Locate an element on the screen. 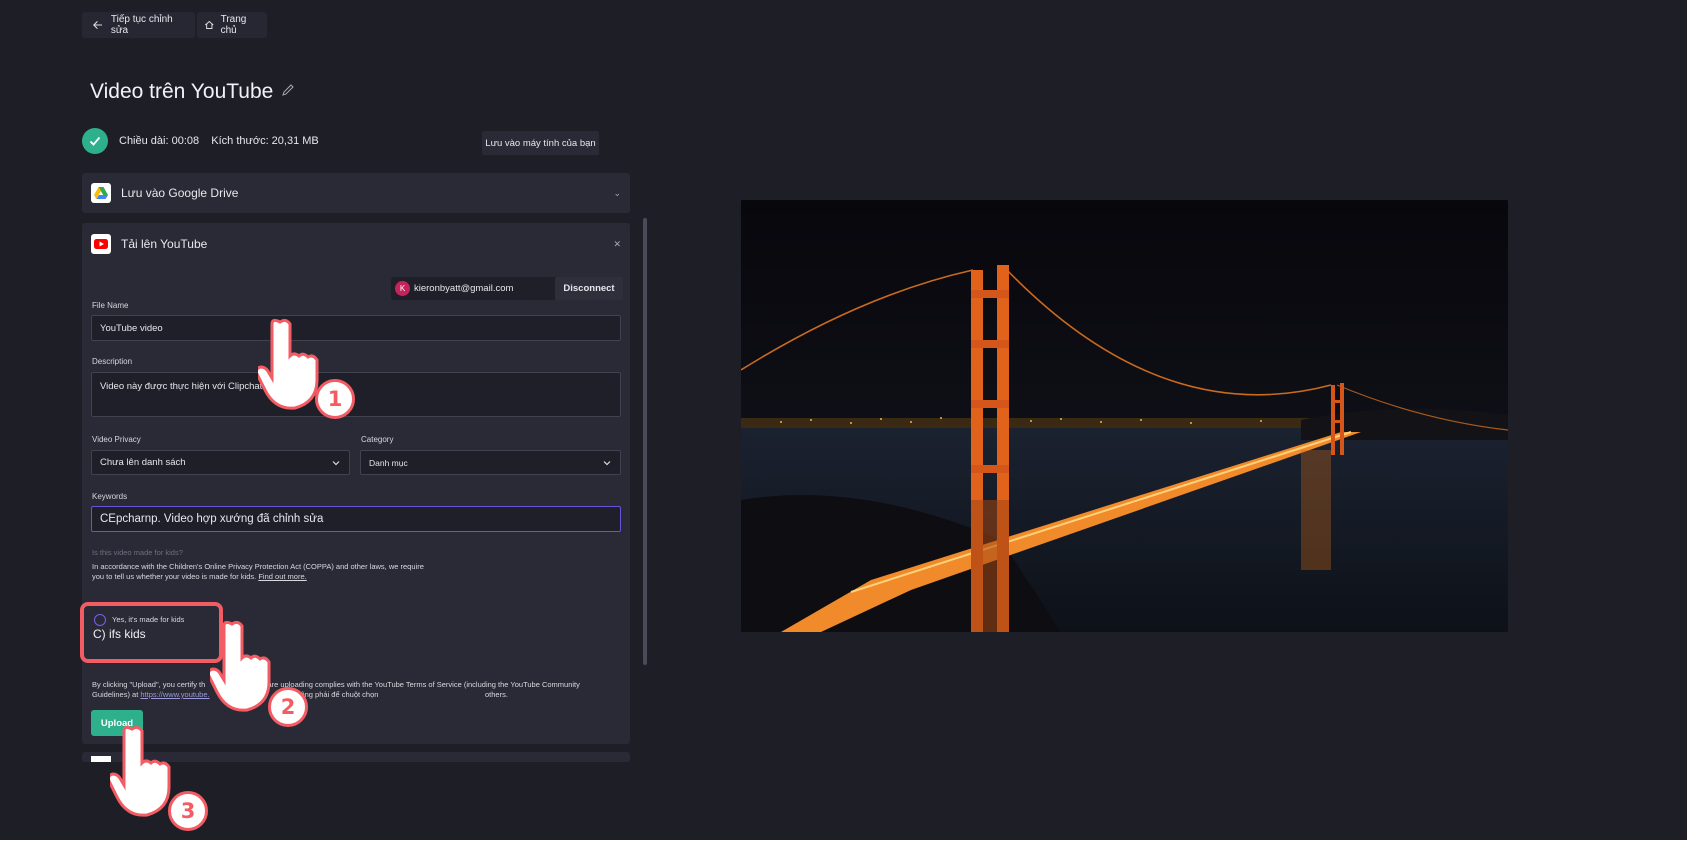  duration-text: Chiều dài: 00:08 is located at coordinates (159, 141).